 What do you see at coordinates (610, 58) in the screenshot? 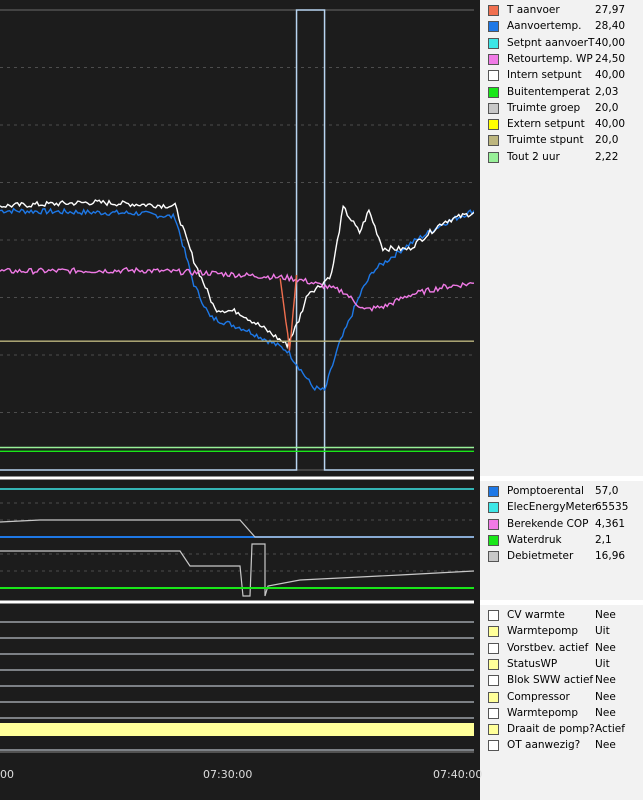
I see `legend-value: 24,50` at bounding box center [610, 58].